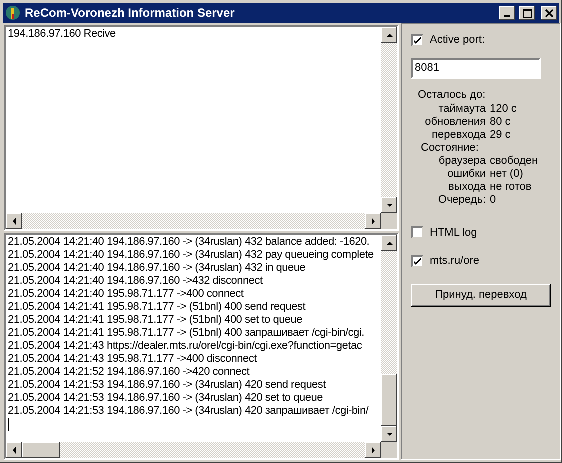 The width and height of the screenshot is (562, 463). What do you see at coordinates (511, 187) in the screenshot?
I see `status-value: не готов` at bounding box center [511, 187].